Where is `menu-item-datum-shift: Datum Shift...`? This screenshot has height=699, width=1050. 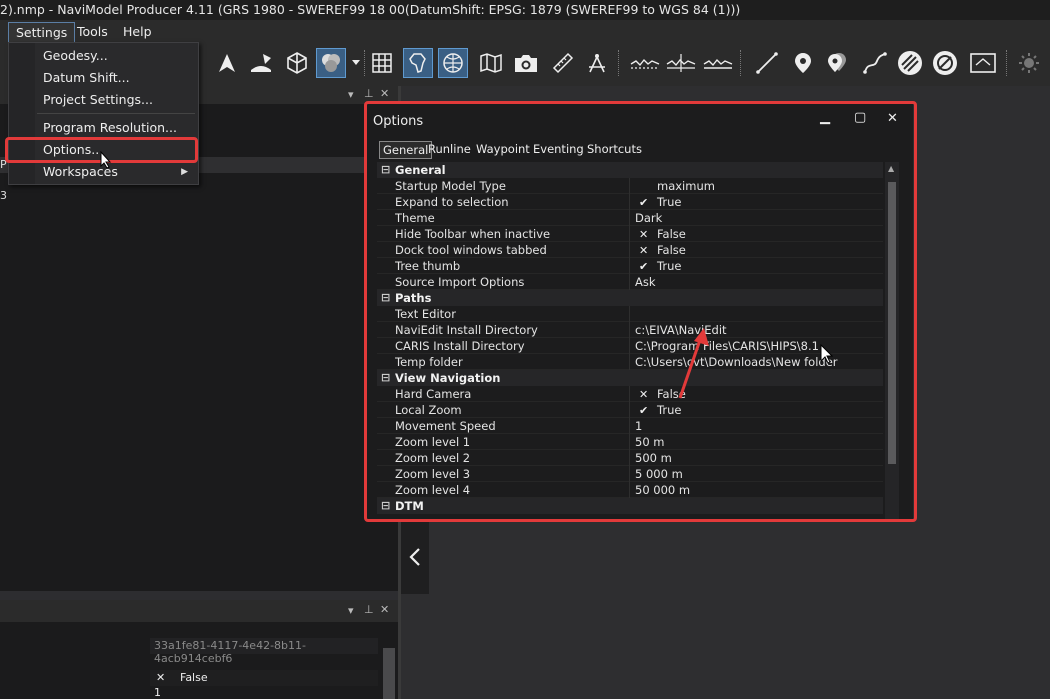
menu-item-datum-shift: Datum Shift... is located at coordinates (86, 78).